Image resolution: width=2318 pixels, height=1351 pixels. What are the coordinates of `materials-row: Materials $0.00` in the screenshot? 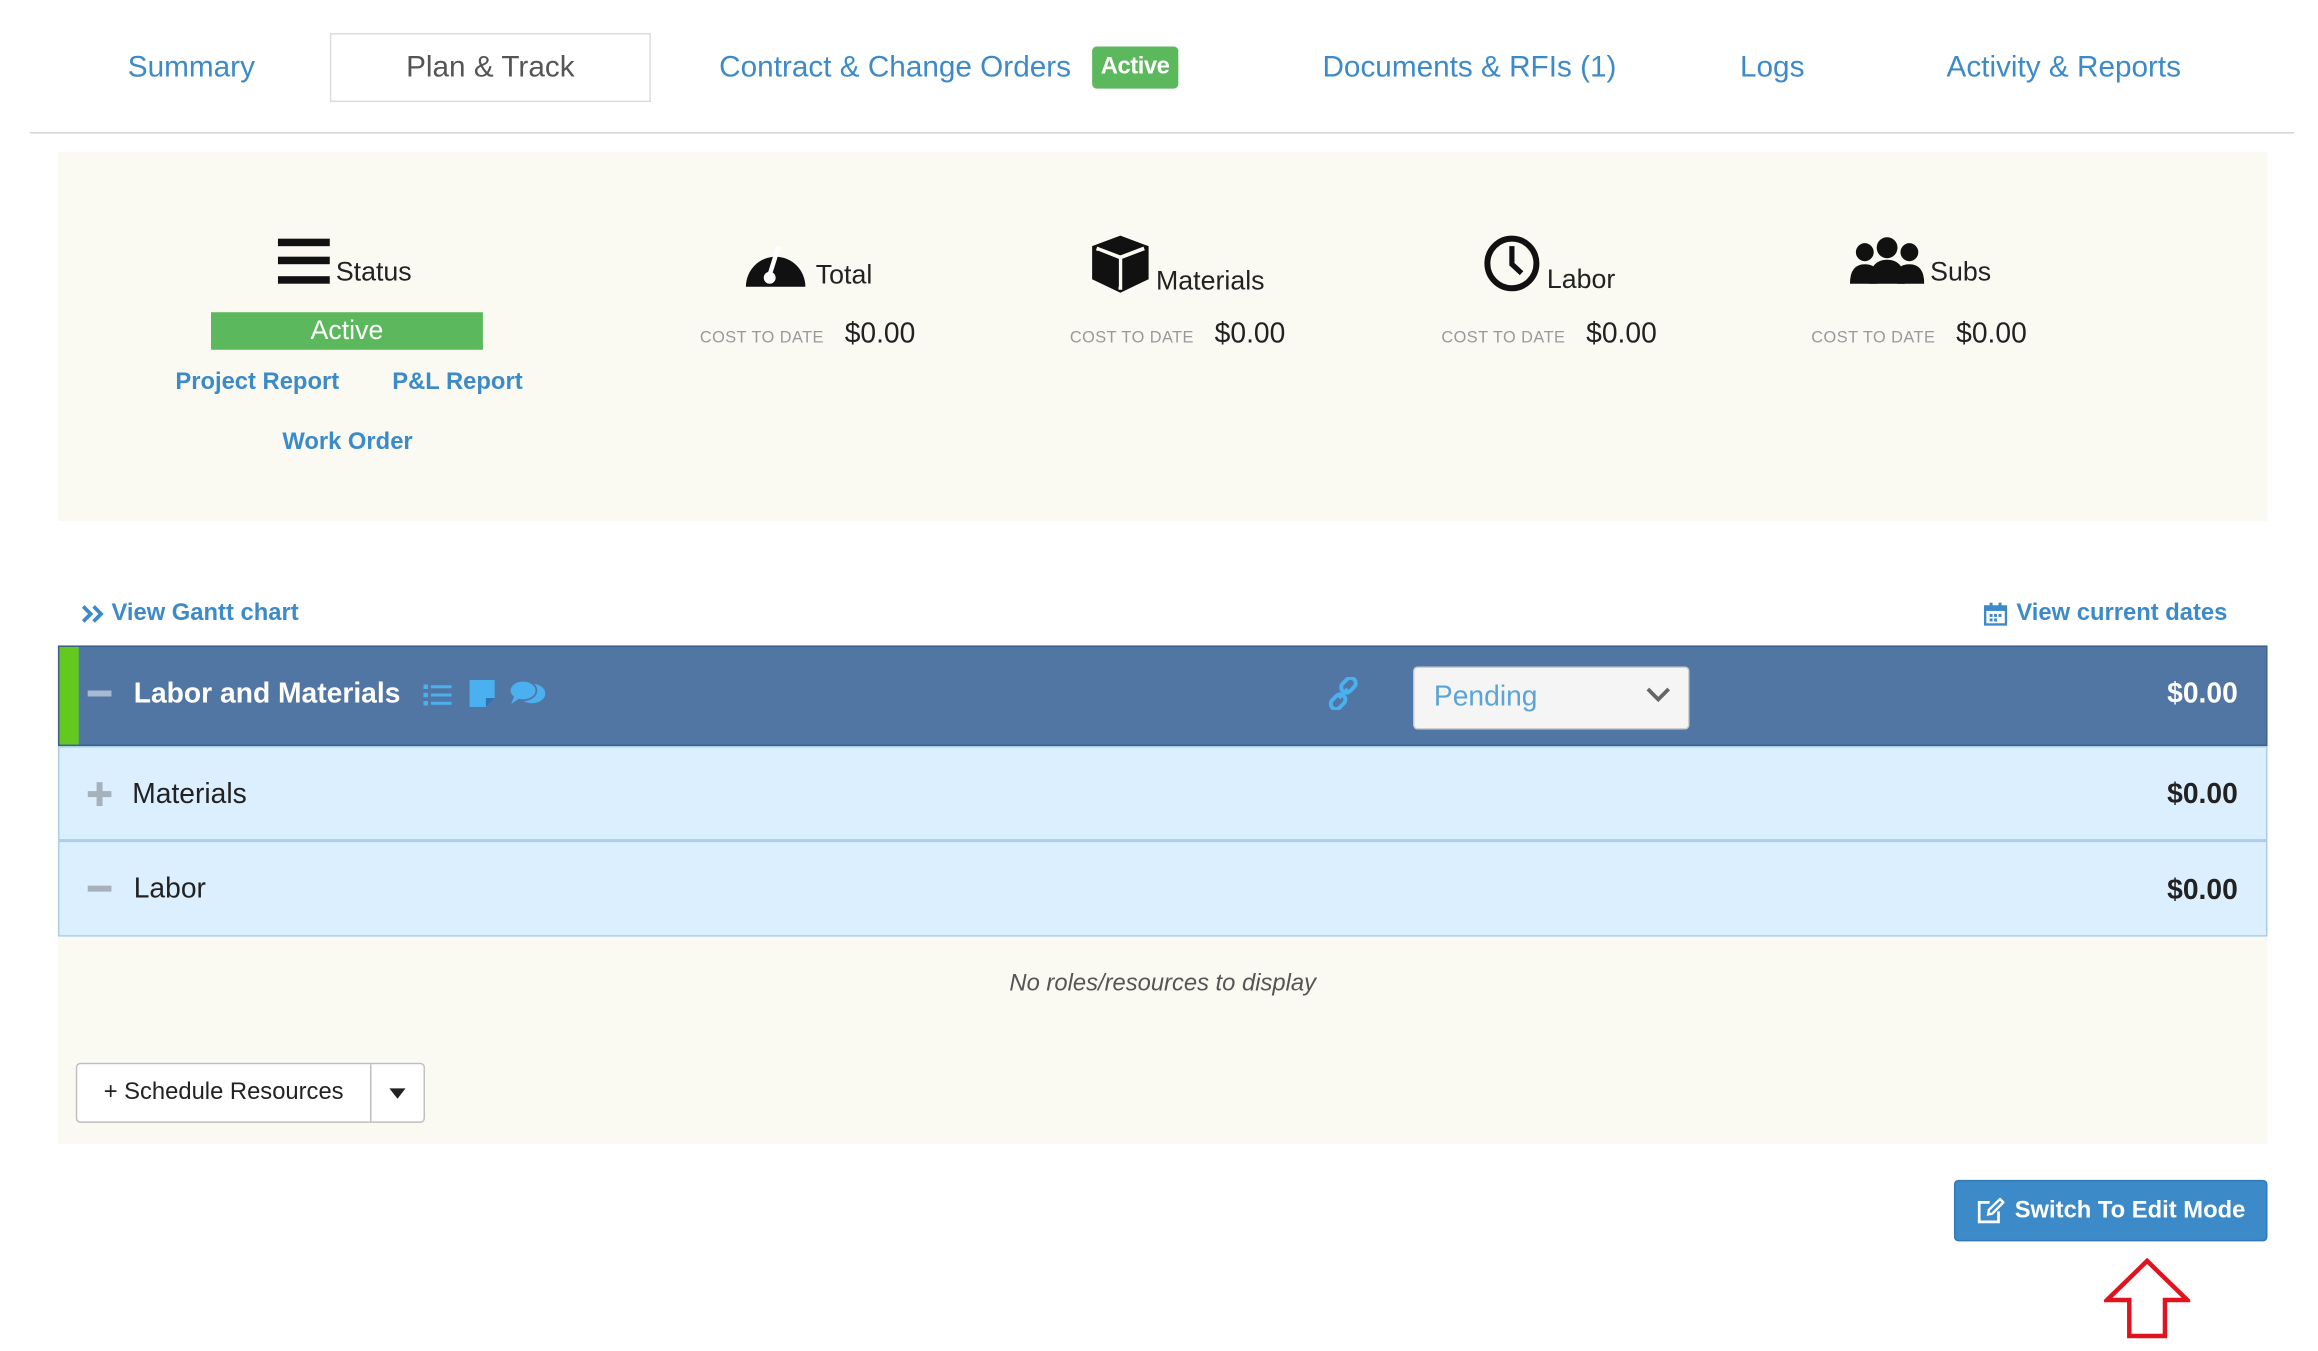 It's located at (1162, 793).